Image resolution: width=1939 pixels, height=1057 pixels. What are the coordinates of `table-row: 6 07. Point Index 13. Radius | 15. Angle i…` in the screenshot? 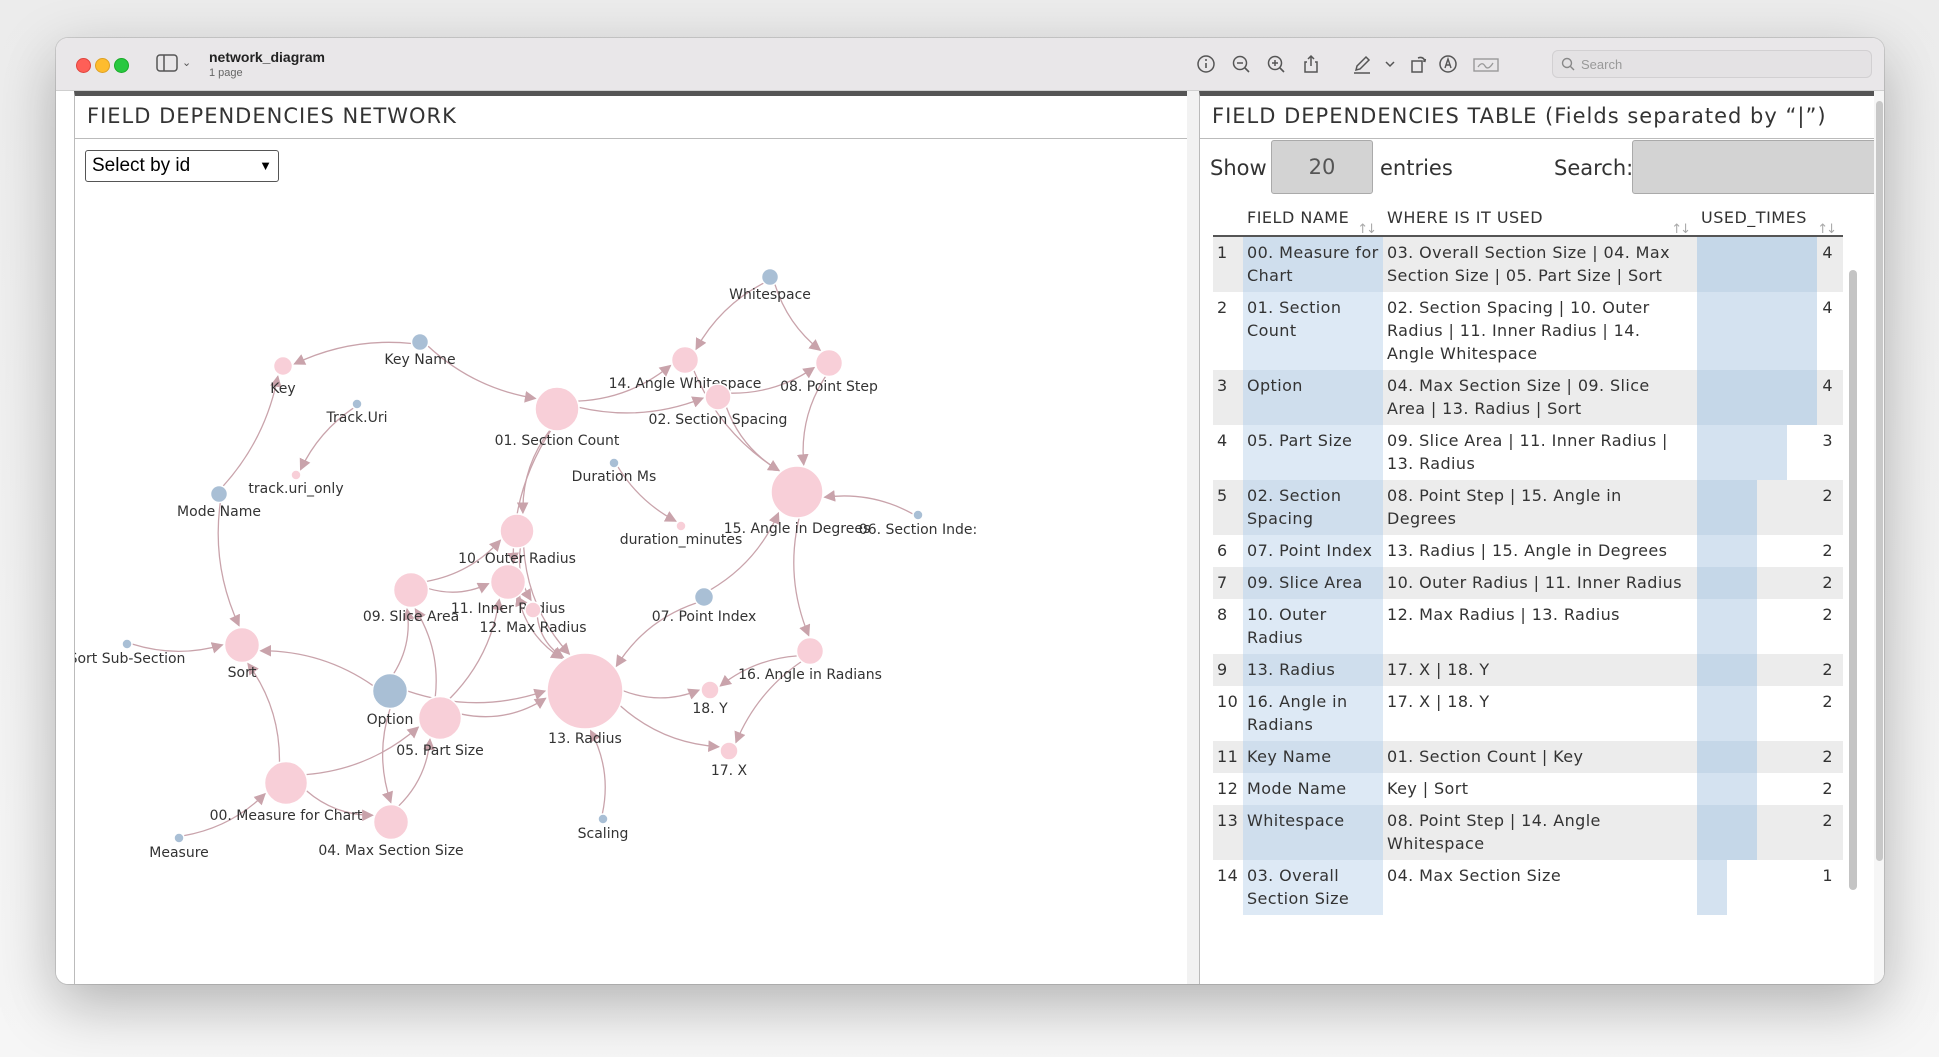 It's located at (1528, 551).